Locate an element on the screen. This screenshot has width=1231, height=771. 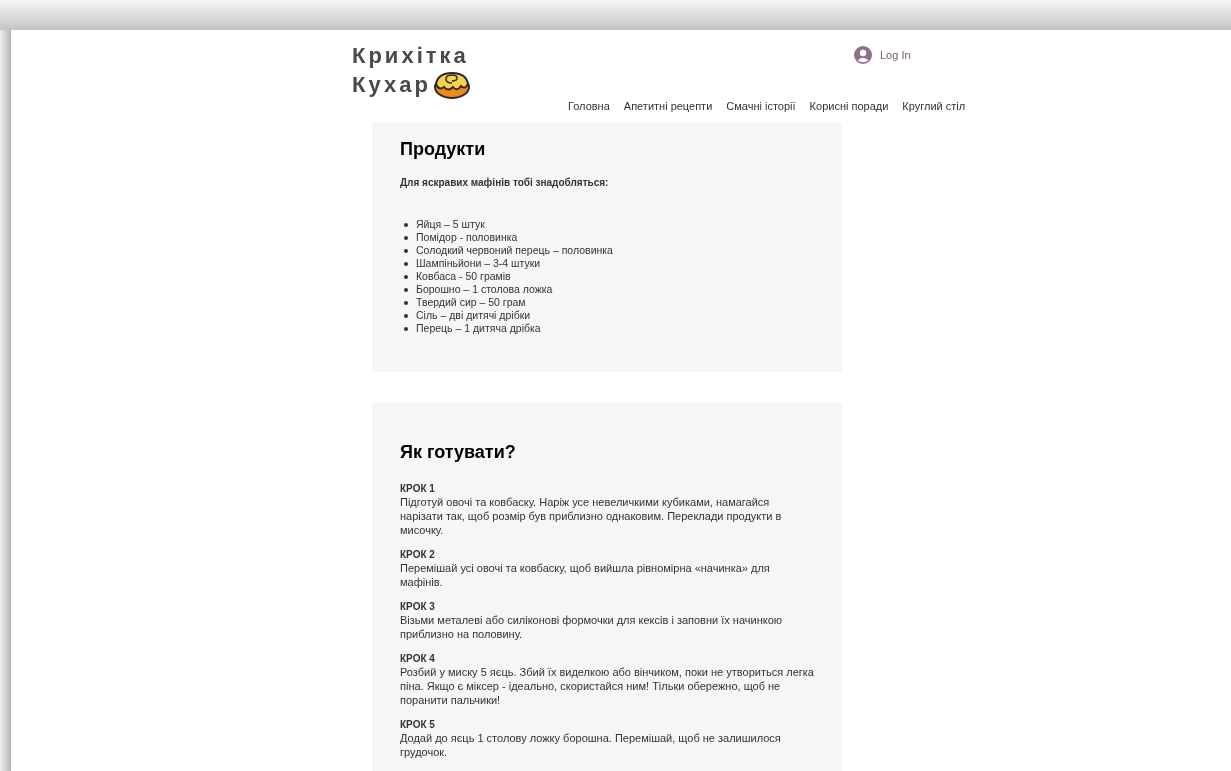
nav-link: Корисні поради is located at coordinates (849, 106).